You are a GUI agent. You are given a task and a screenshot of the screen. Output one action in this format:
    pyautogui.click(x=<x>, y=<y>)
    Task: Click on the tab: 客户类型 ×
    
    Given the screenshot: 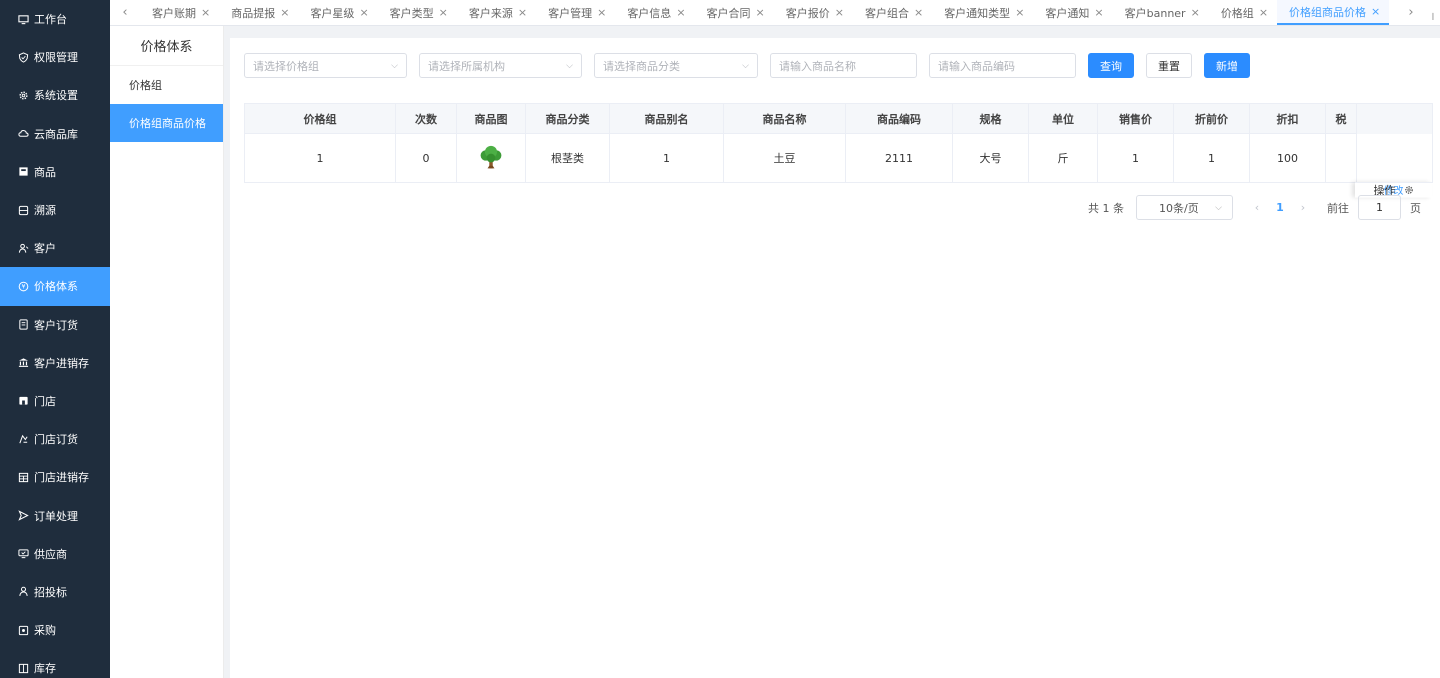 What is the action you would take?
    pyautogui.click(x=417, y=12)
    